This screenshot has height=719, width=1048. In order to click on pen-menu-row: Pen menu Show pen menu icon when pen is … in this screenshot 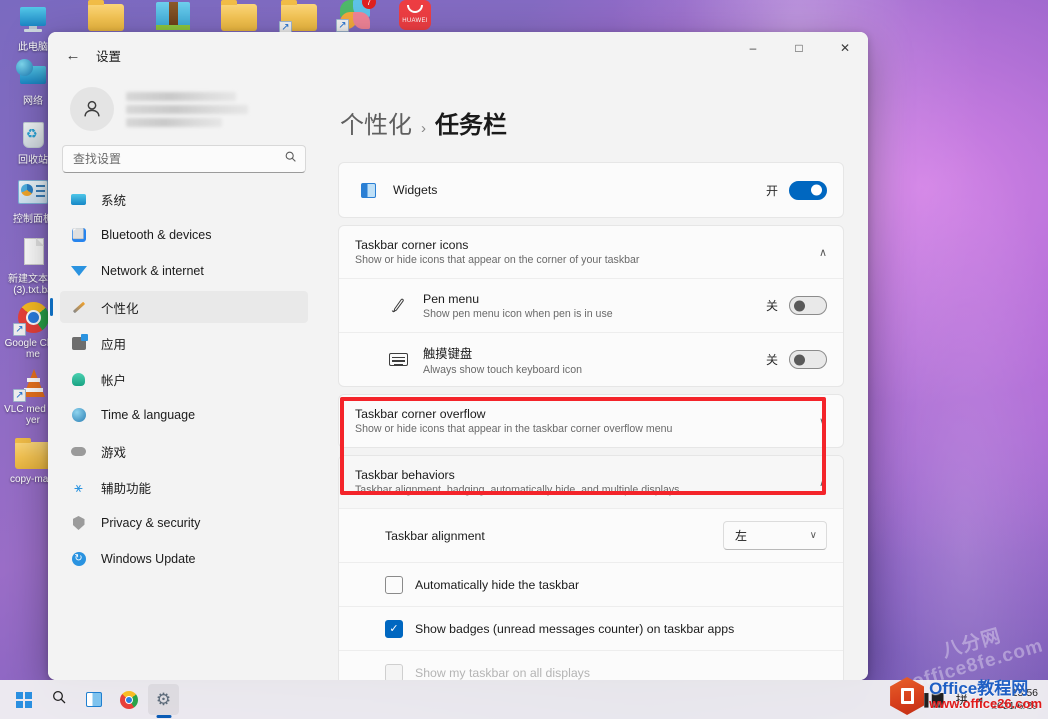, I will do `click(591, 305)`.